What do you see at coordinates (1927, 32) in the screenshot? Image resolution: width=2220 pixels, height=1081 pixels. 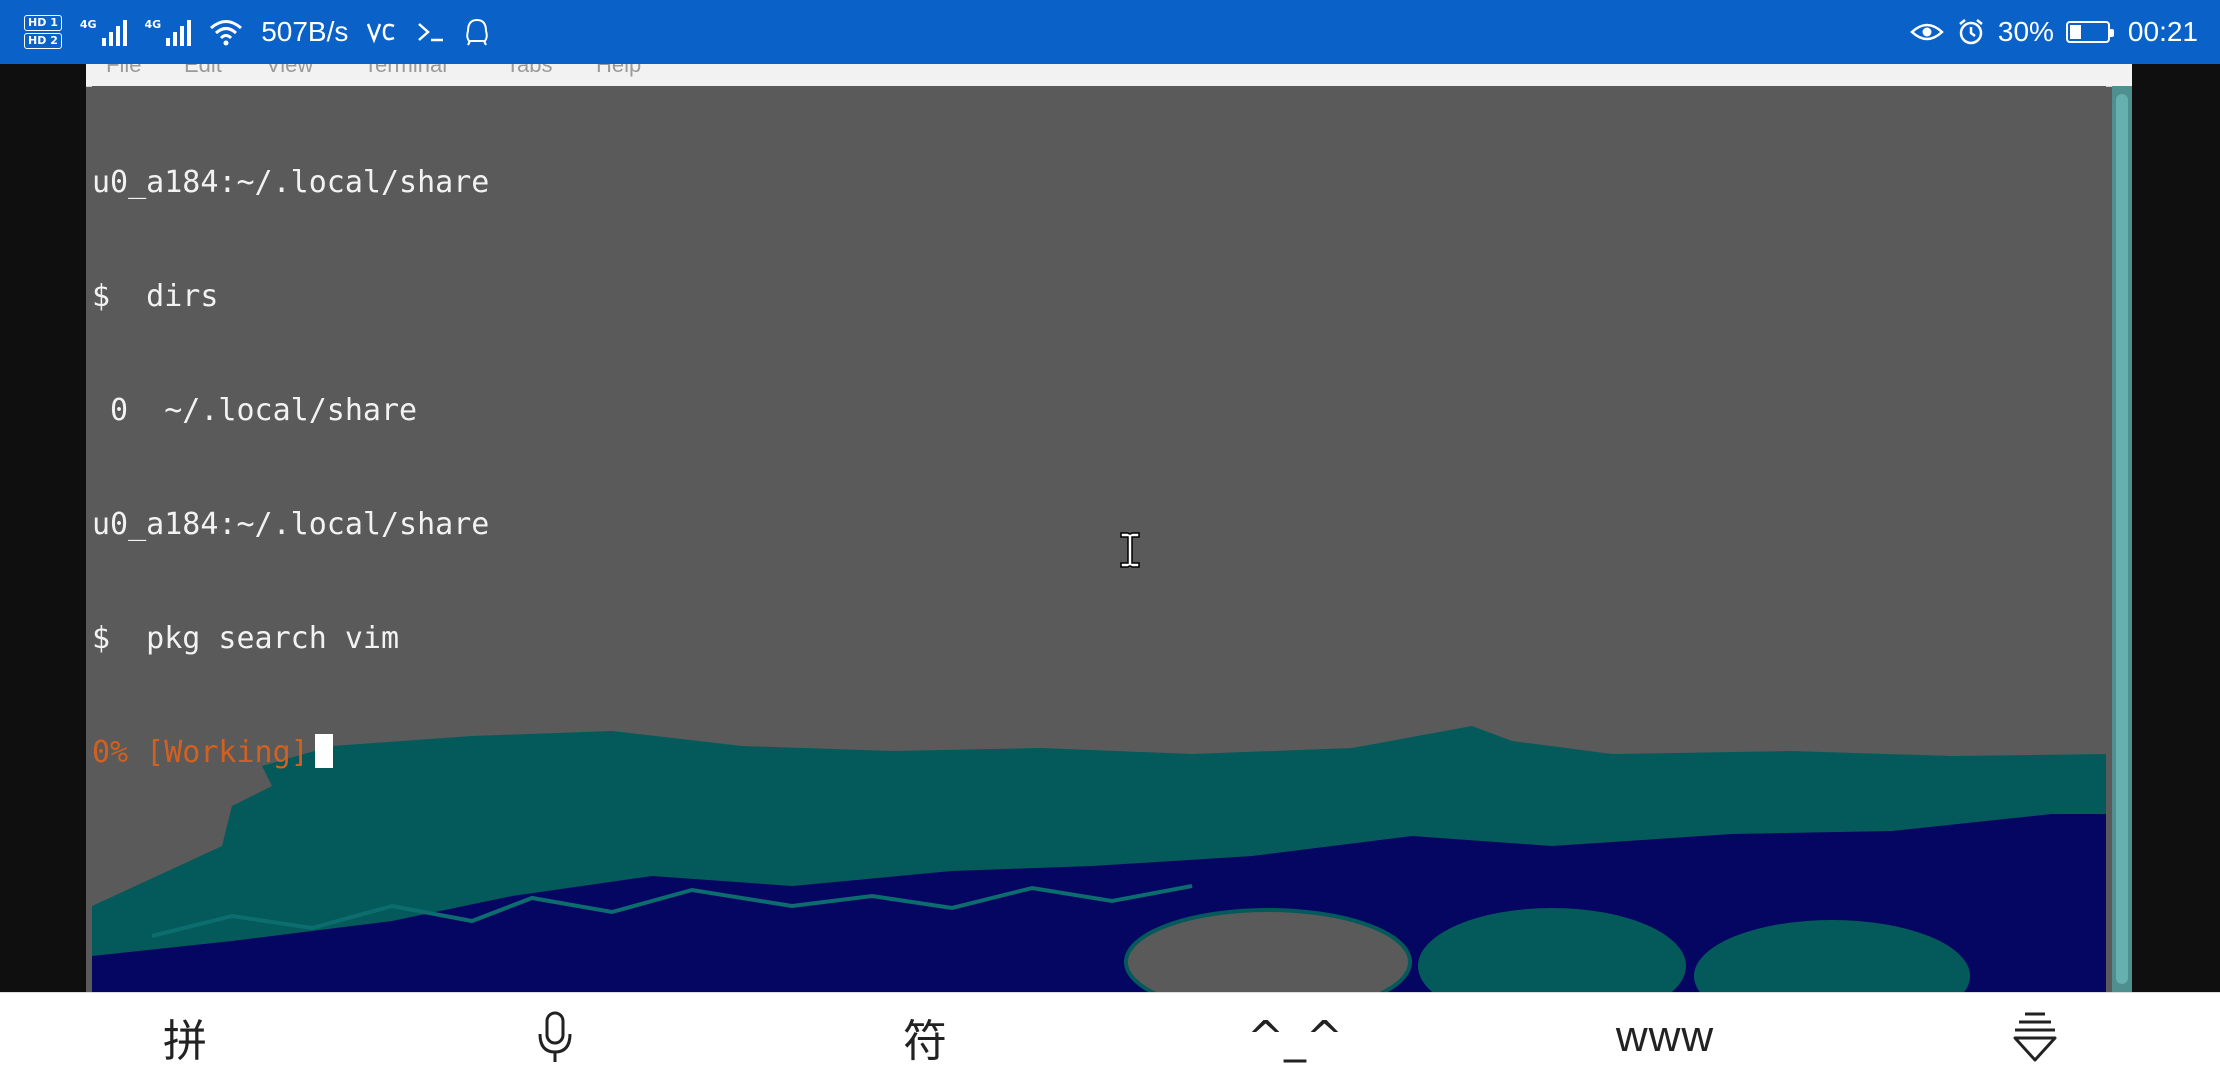 I see `eye-comfort-icon` at bounding box center [1927, 32].